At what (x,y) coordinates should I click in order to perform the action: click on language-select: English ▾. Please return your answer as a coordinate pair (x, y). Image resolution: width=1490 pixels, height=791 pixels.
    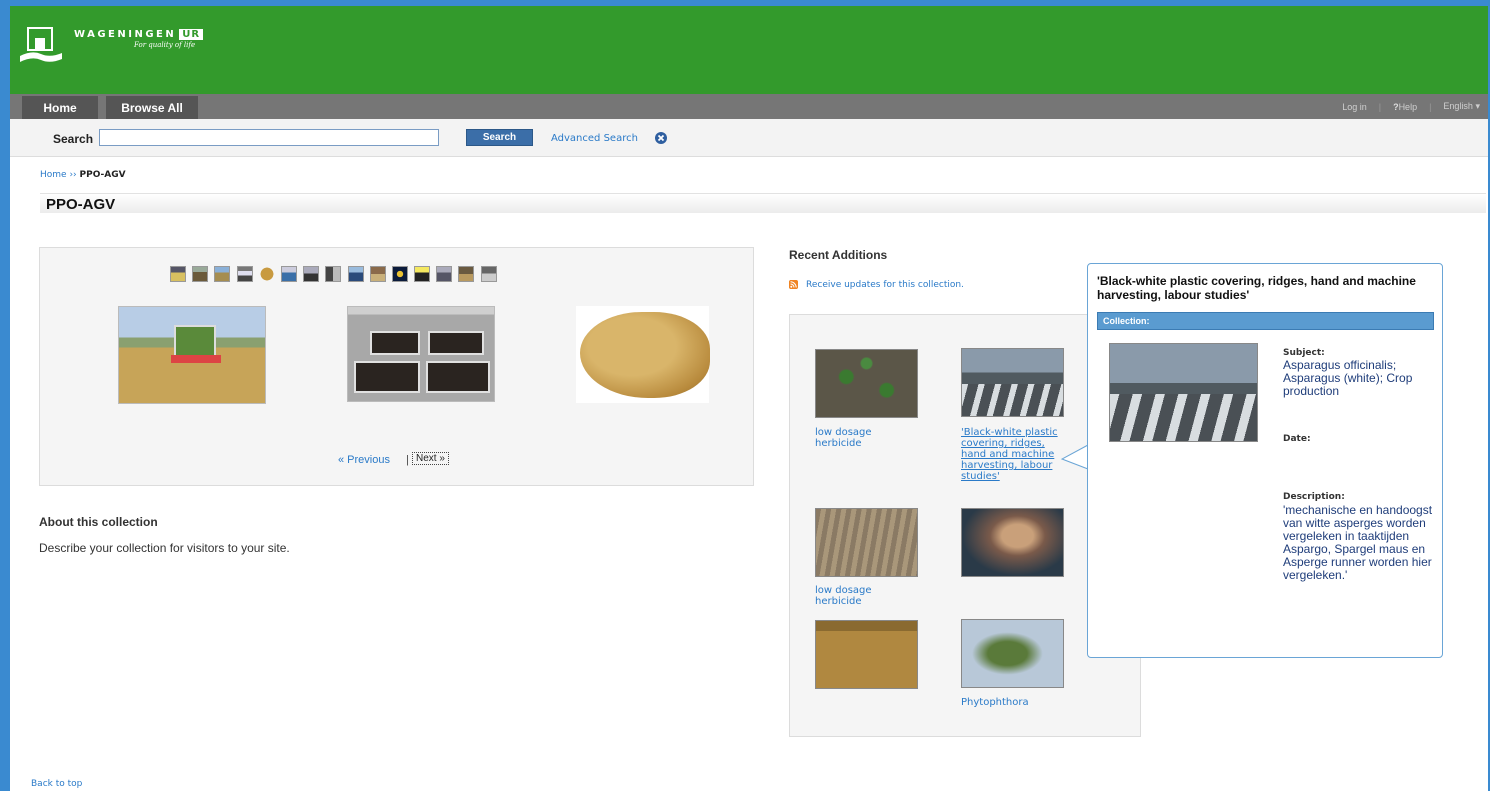
    Looking at the image, I should click on (1461, 106).